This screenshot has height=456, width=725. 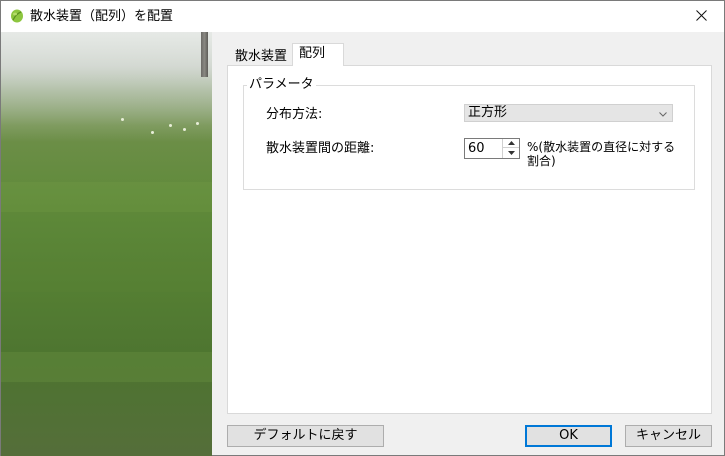 I want to click on chevron-down-icon, so click(x=663, y=113).